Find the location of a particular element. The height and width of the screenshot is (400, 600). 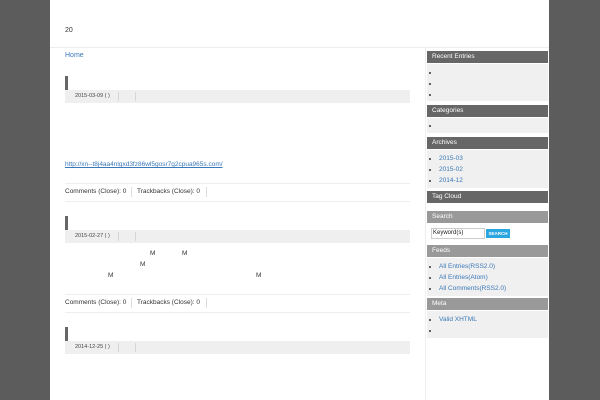

site-title: 20 is located at coordinates (69, 30).